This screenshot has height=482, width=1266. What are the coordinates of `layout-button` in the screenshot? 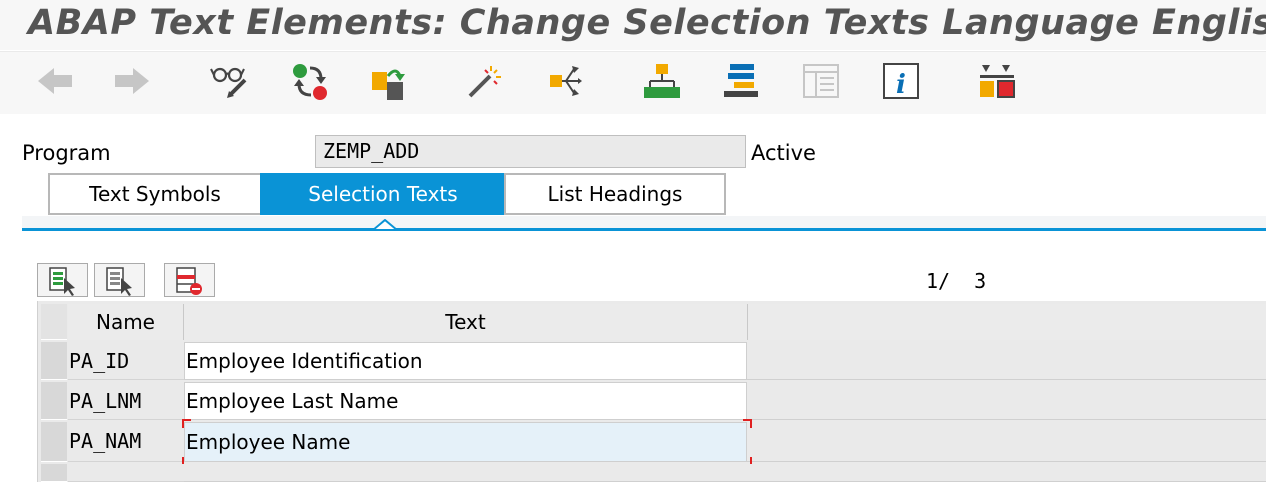 It's located at (821, 81).